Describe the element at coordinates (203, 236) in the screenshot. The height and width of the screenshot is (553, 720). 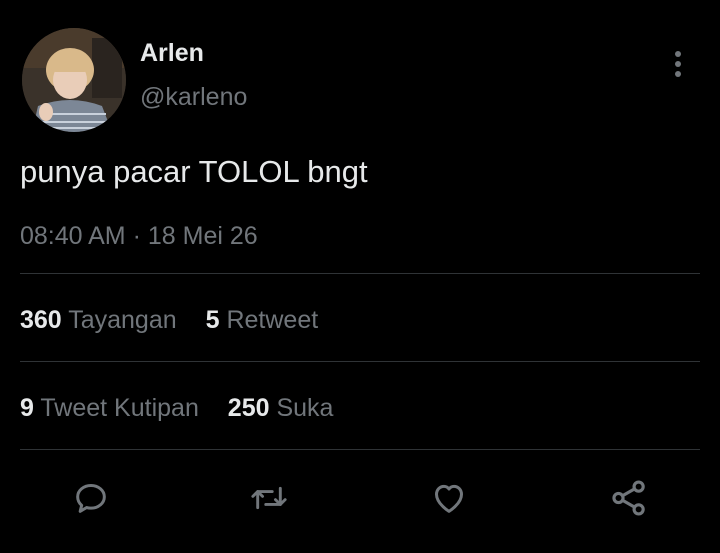
I see `tweet-date: 18 Mei 26` at that location.